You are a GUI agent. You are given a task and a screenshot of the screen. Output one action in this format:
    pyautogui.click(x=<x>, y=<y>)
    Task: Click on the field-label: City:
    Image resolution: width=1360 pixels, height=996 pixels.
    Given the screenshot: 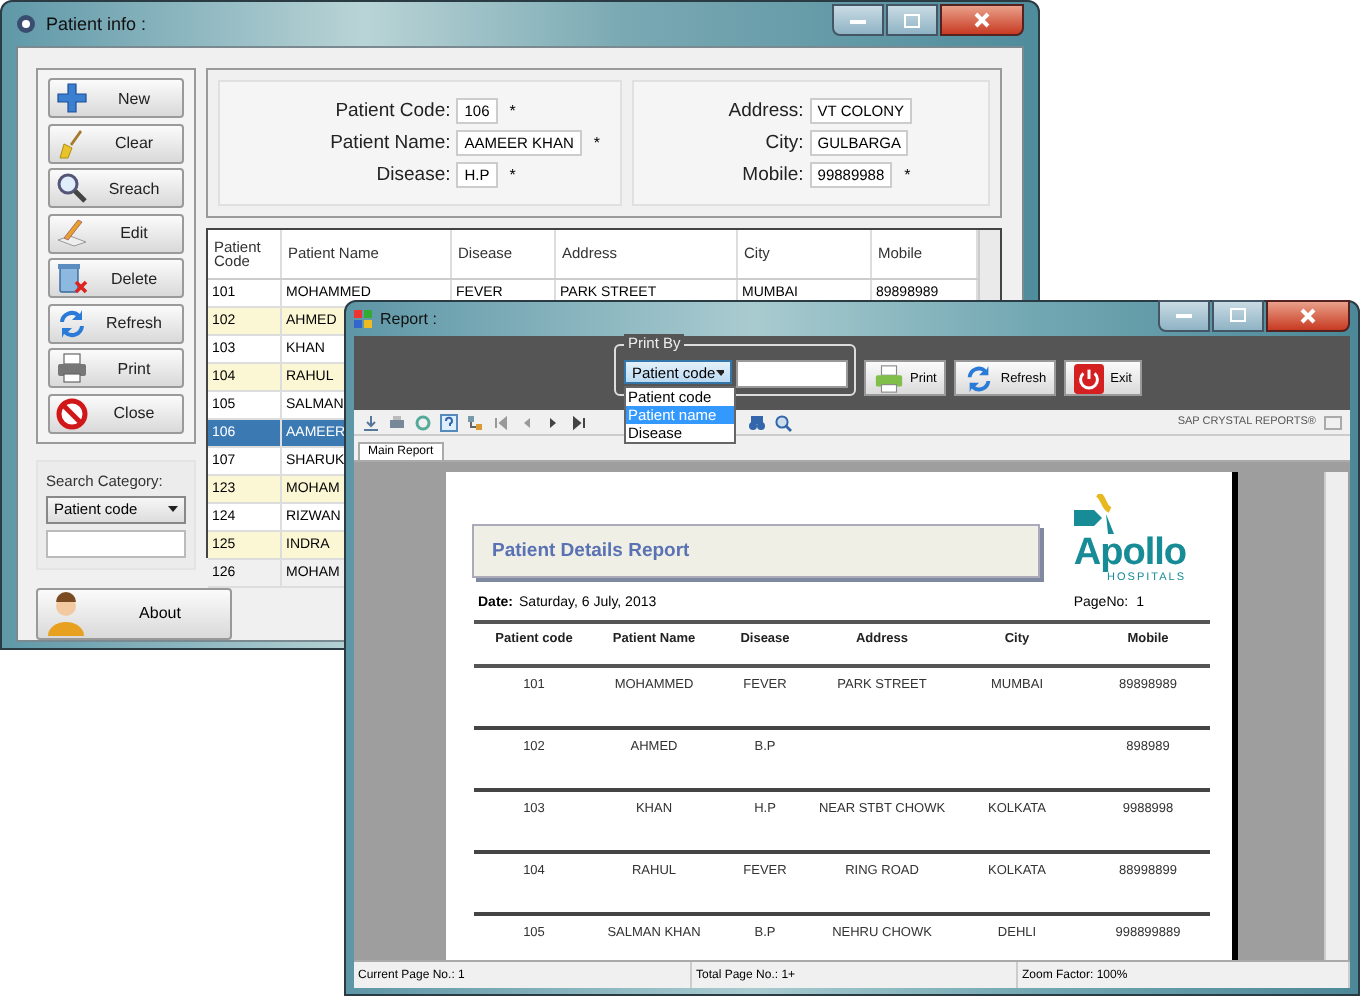 What is the action you would take?
    pyautogui.click(x=783, y=143)
    